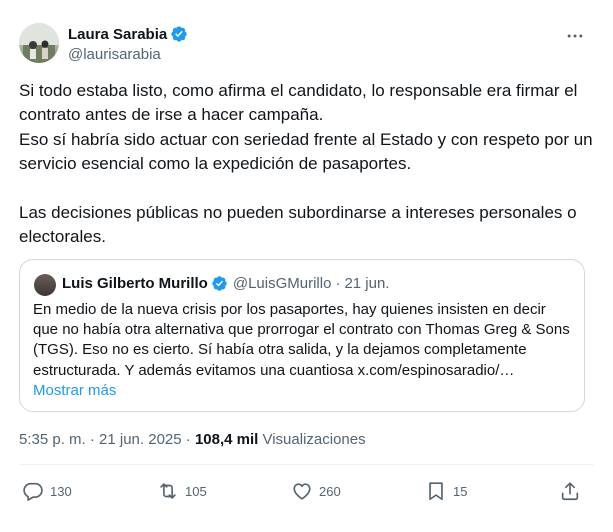 This screenshot has width=613, height=532. What do you see at coordinates (446, 491) in the screenshot?
I see `bookmark-button: 15` at bounding box center [446, 491].